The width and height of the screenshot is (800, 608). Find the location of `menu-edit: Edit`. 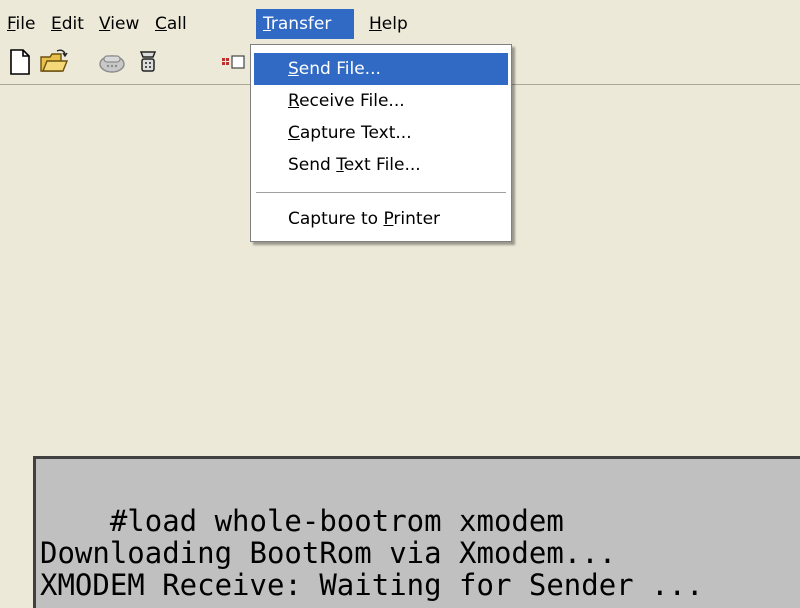

menu-edit: Edit is located at coordinates (67, 24).